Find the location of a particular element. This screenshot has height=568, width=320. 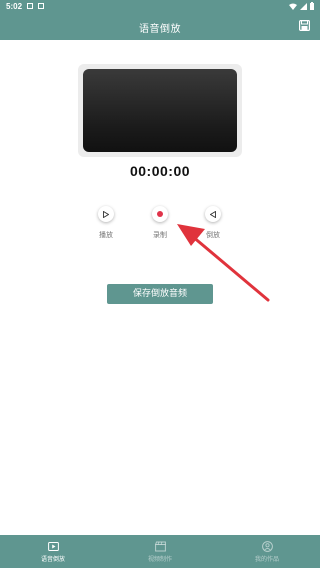

status-indicators is located at coordinates (301, 6).